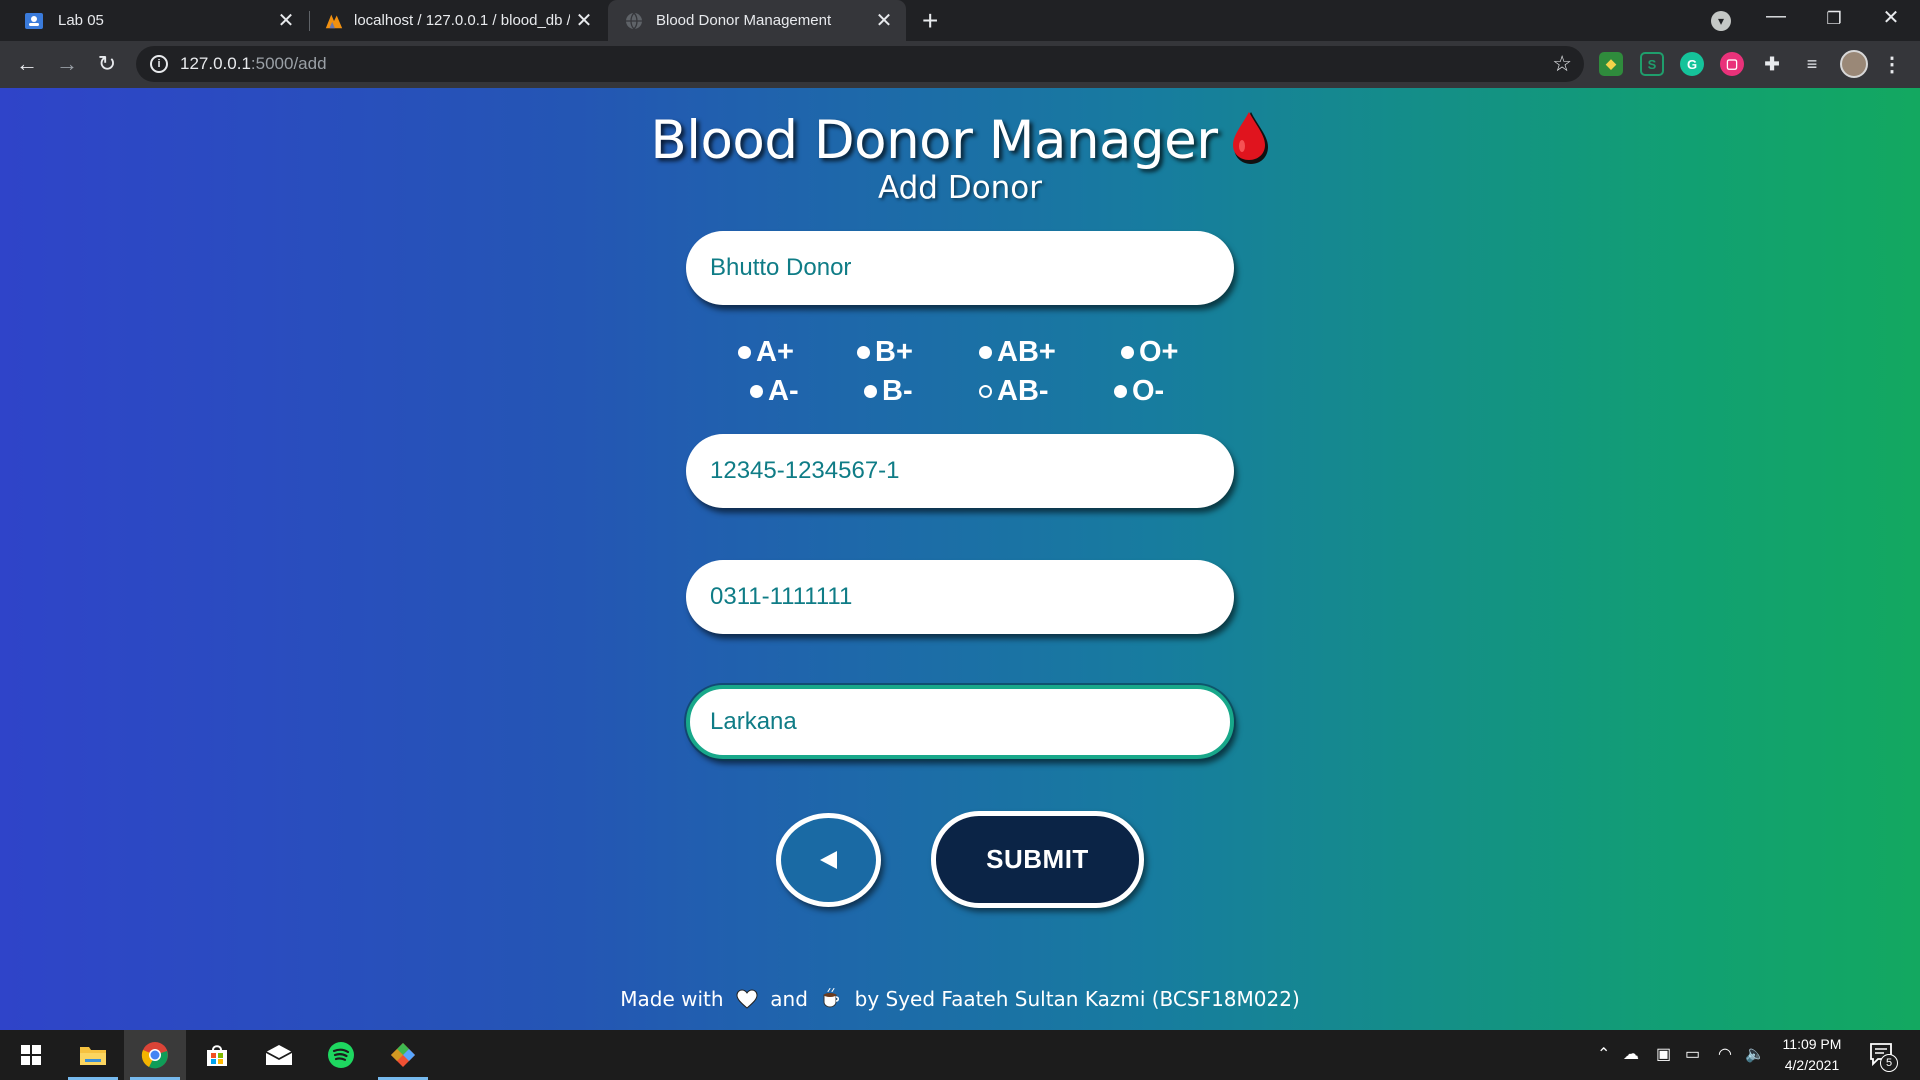 Image resolution: width=1920 pixels, height=1080 pixels. What do you see at coordinates (1652, 64) in the screenshot?
I see `extension-s-icon: S` at bounding box center [1652, 64].